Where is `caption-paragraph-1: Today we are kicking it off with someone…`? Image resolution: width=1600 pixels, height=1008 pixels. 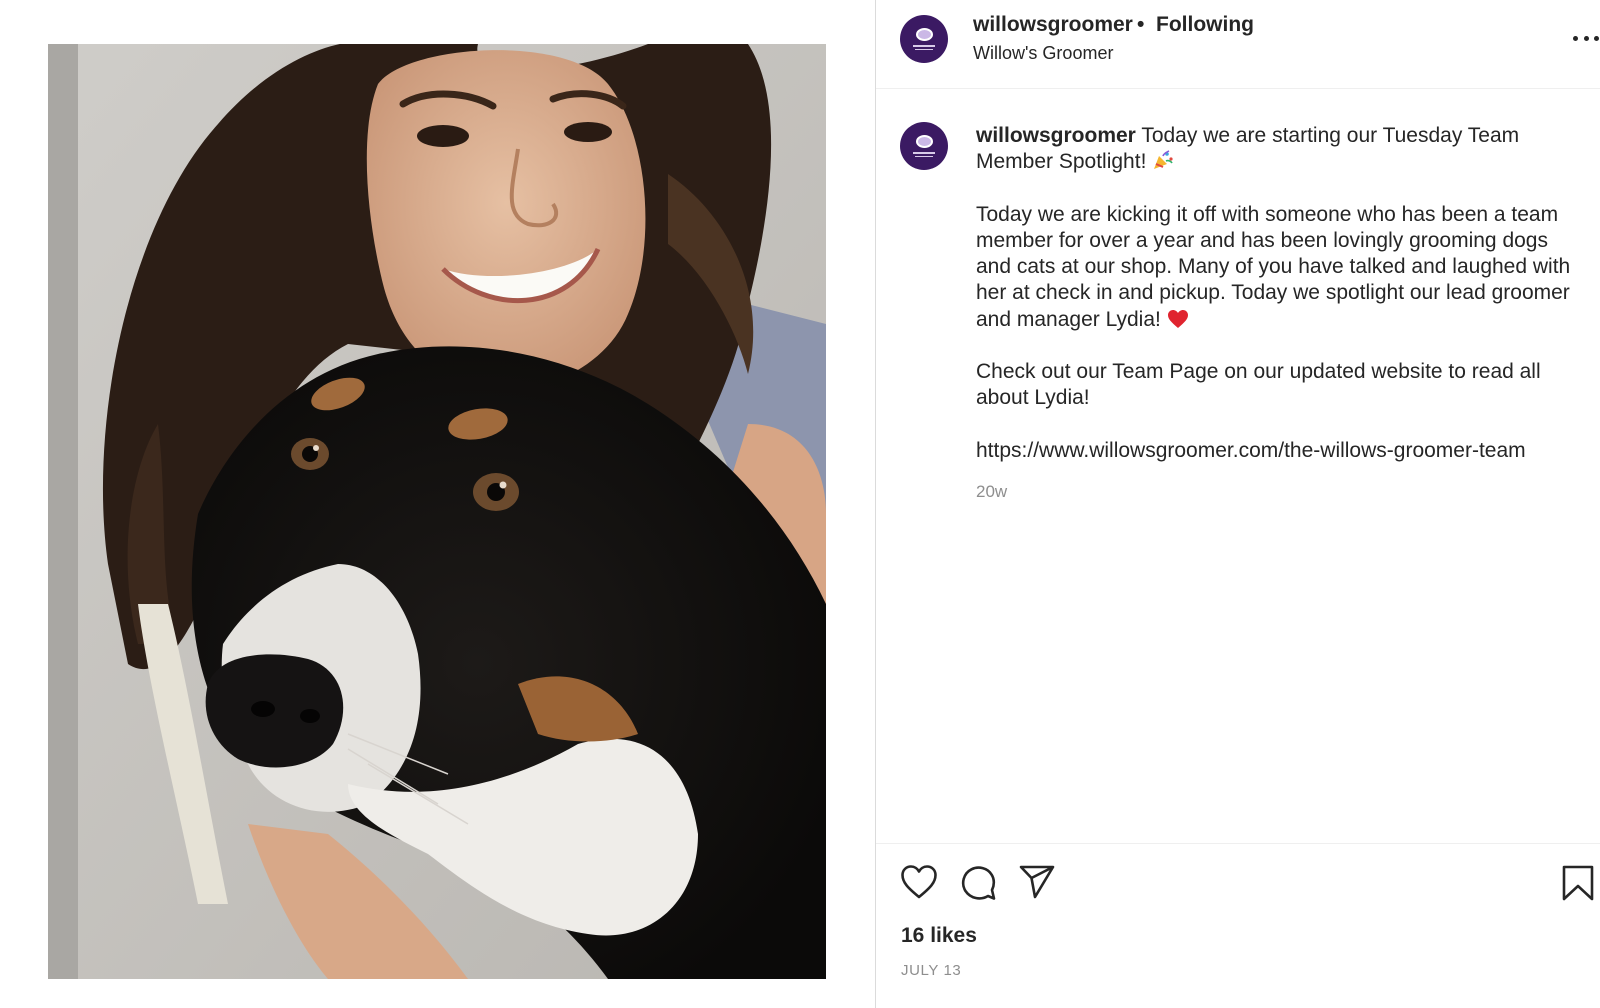
caption-paragraph-1: Today we are kicking it off with someone… is located at coordinates (1273, 266).